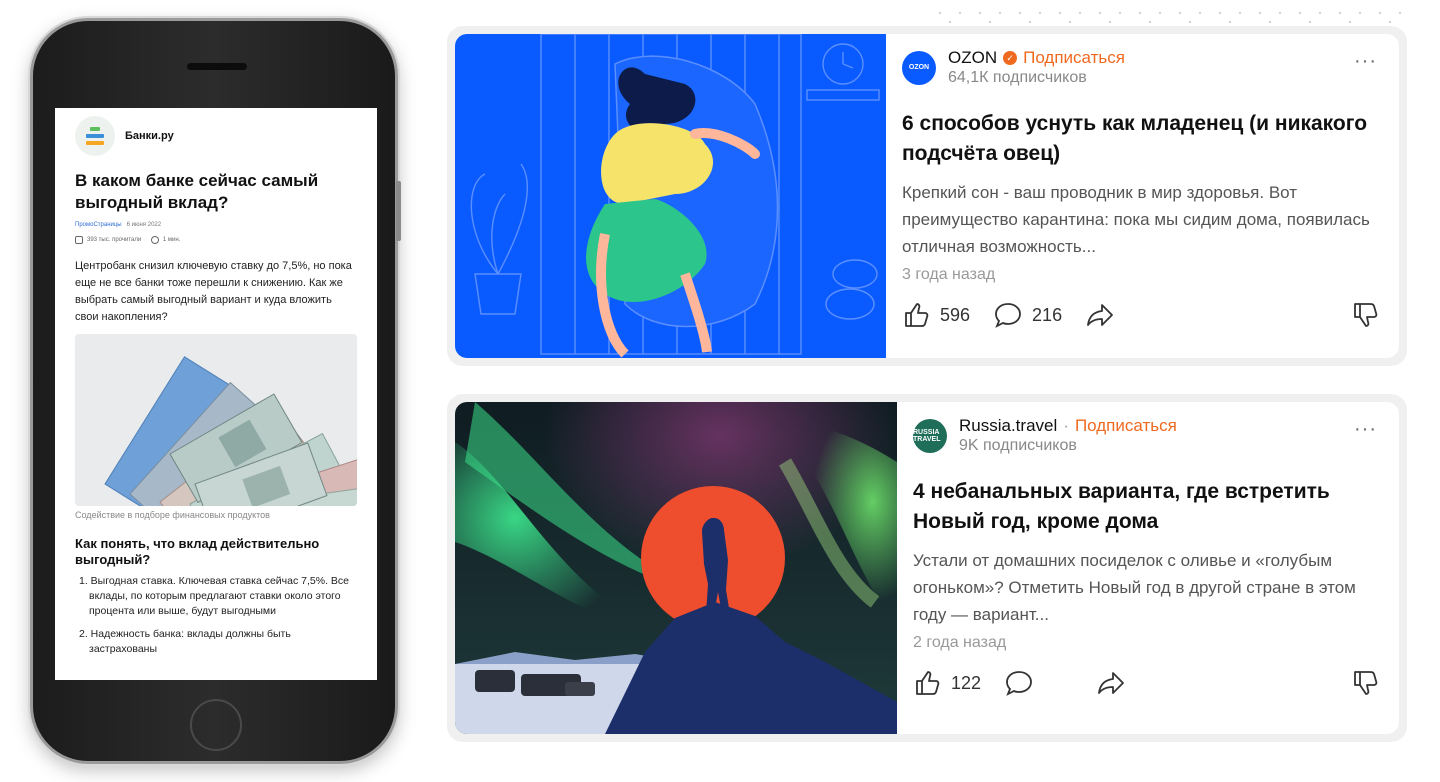 The width and height of the screenshot is (1440, 782). What do you see at coordinates (114, 240) in the screenshot?
I see `article-views: 393 тыс. прочитали` at bounding box center [114, 240].